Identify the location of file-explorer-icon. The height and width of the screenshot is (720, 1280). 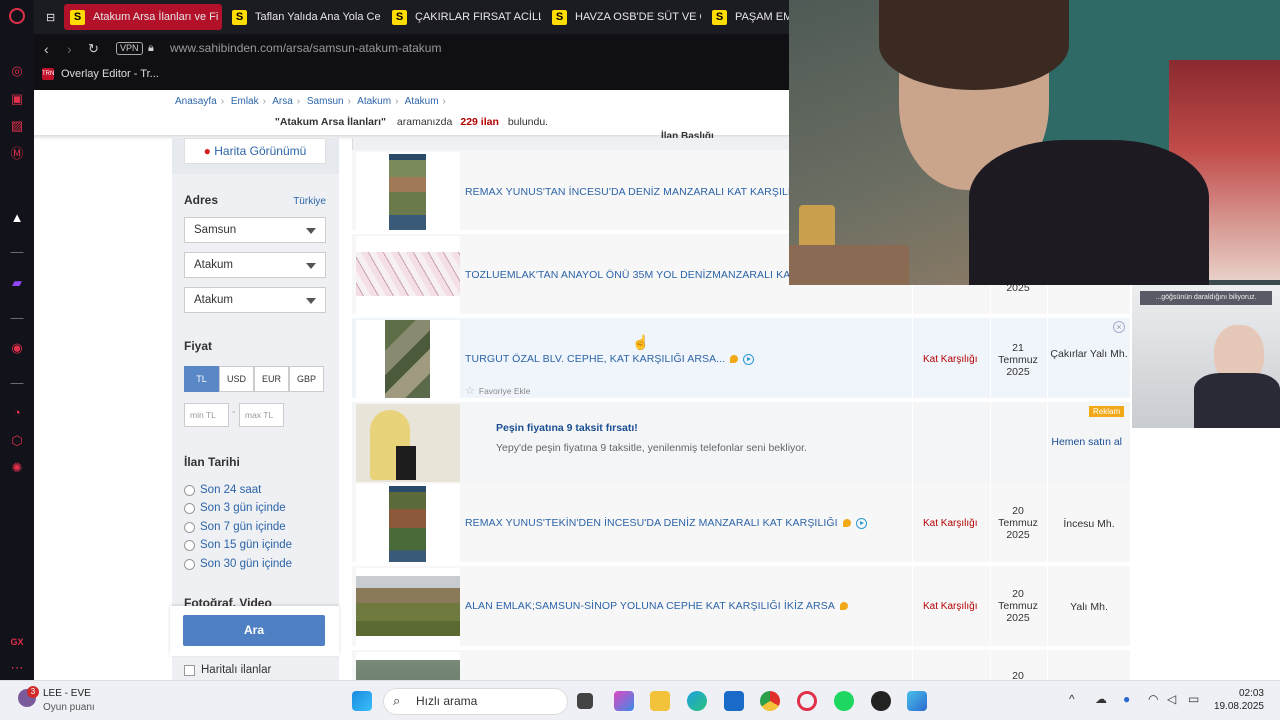
(660, 701).